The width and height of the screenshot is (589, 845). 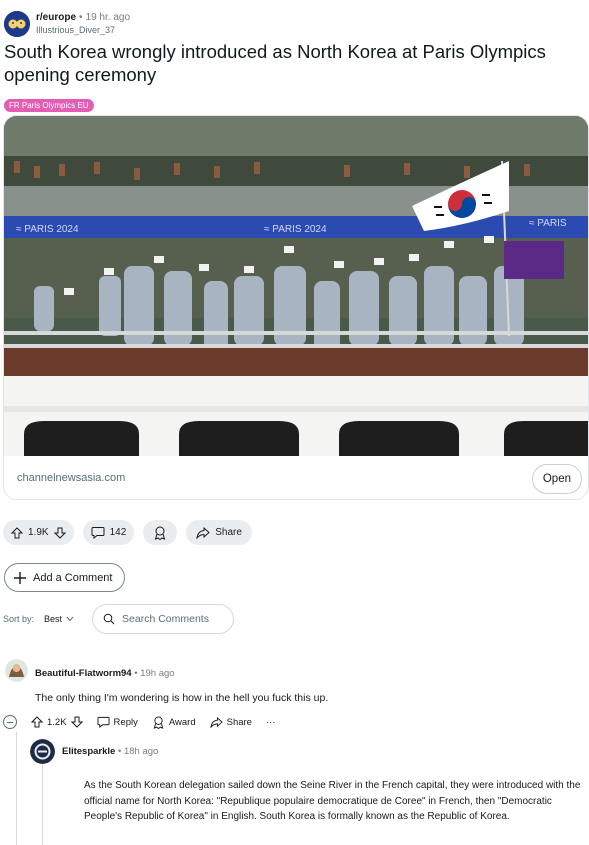 I want to click on link-card-footer: channelnewsasia.com Open, so click(x=296, y=477).